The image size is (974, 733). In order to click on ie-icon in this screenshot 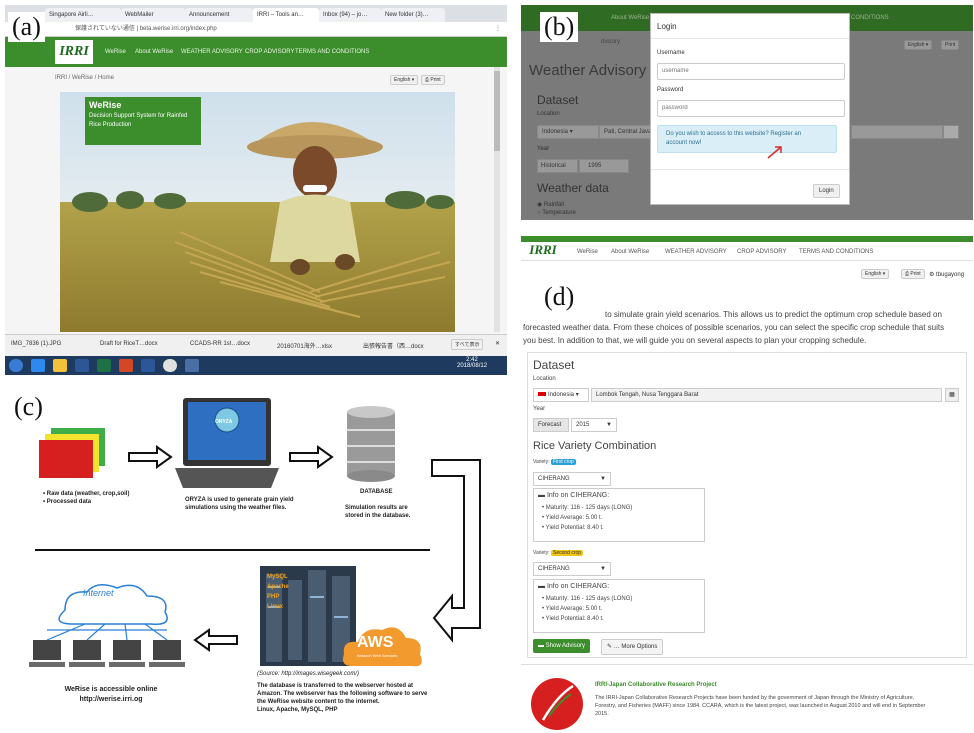, I will do `click(38, 365)`.